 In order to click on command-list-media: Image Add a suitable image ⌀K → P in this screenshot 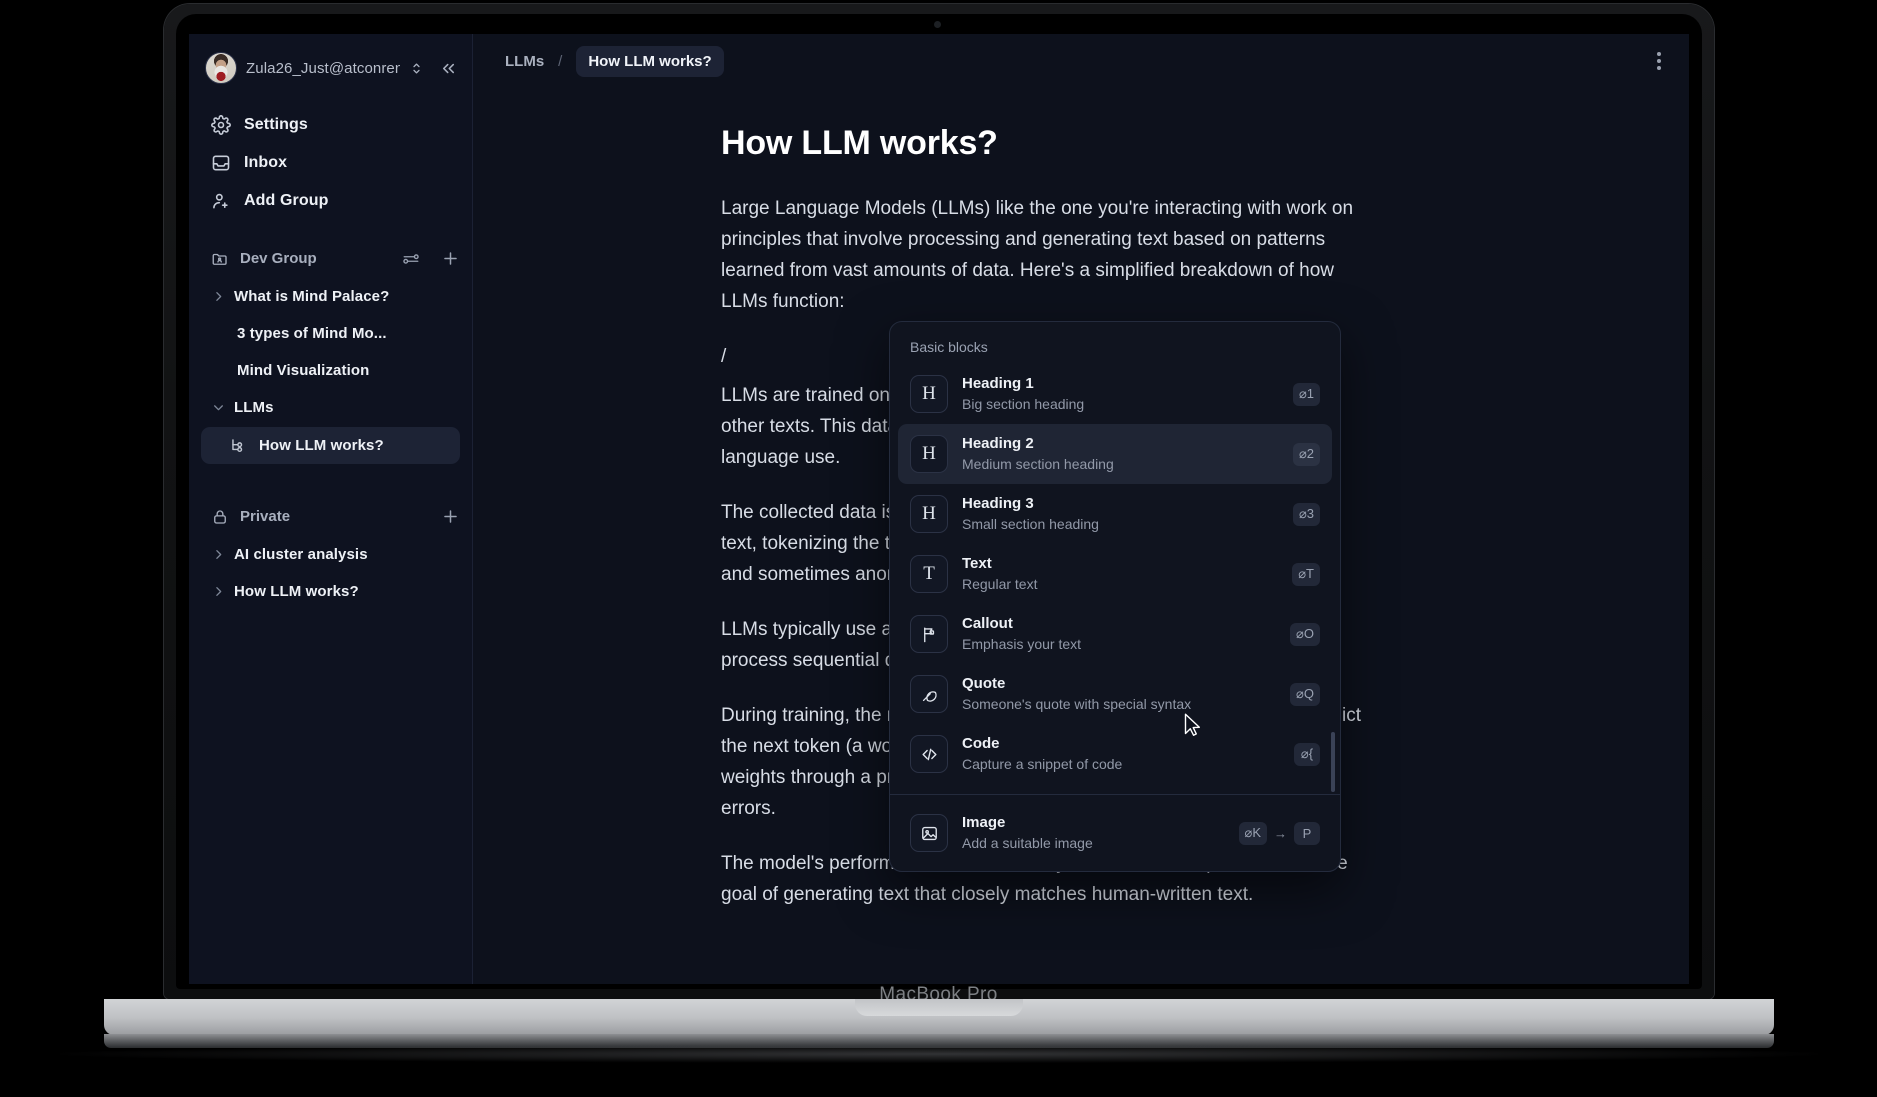, I will do `click(1115, 833)`.